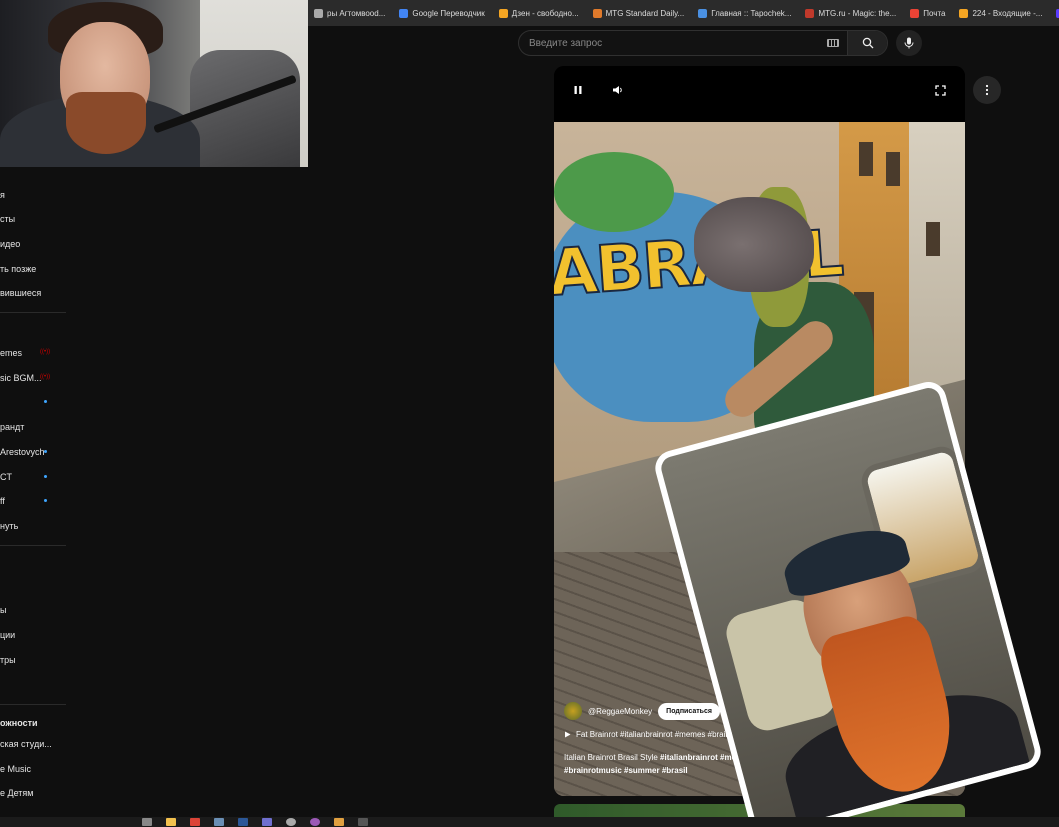 The height and width of the screenshot is (827, 1059). Describe the element at coordinates (6, 477) in the screenshot. I see `sidebar-item: CT` at that location.